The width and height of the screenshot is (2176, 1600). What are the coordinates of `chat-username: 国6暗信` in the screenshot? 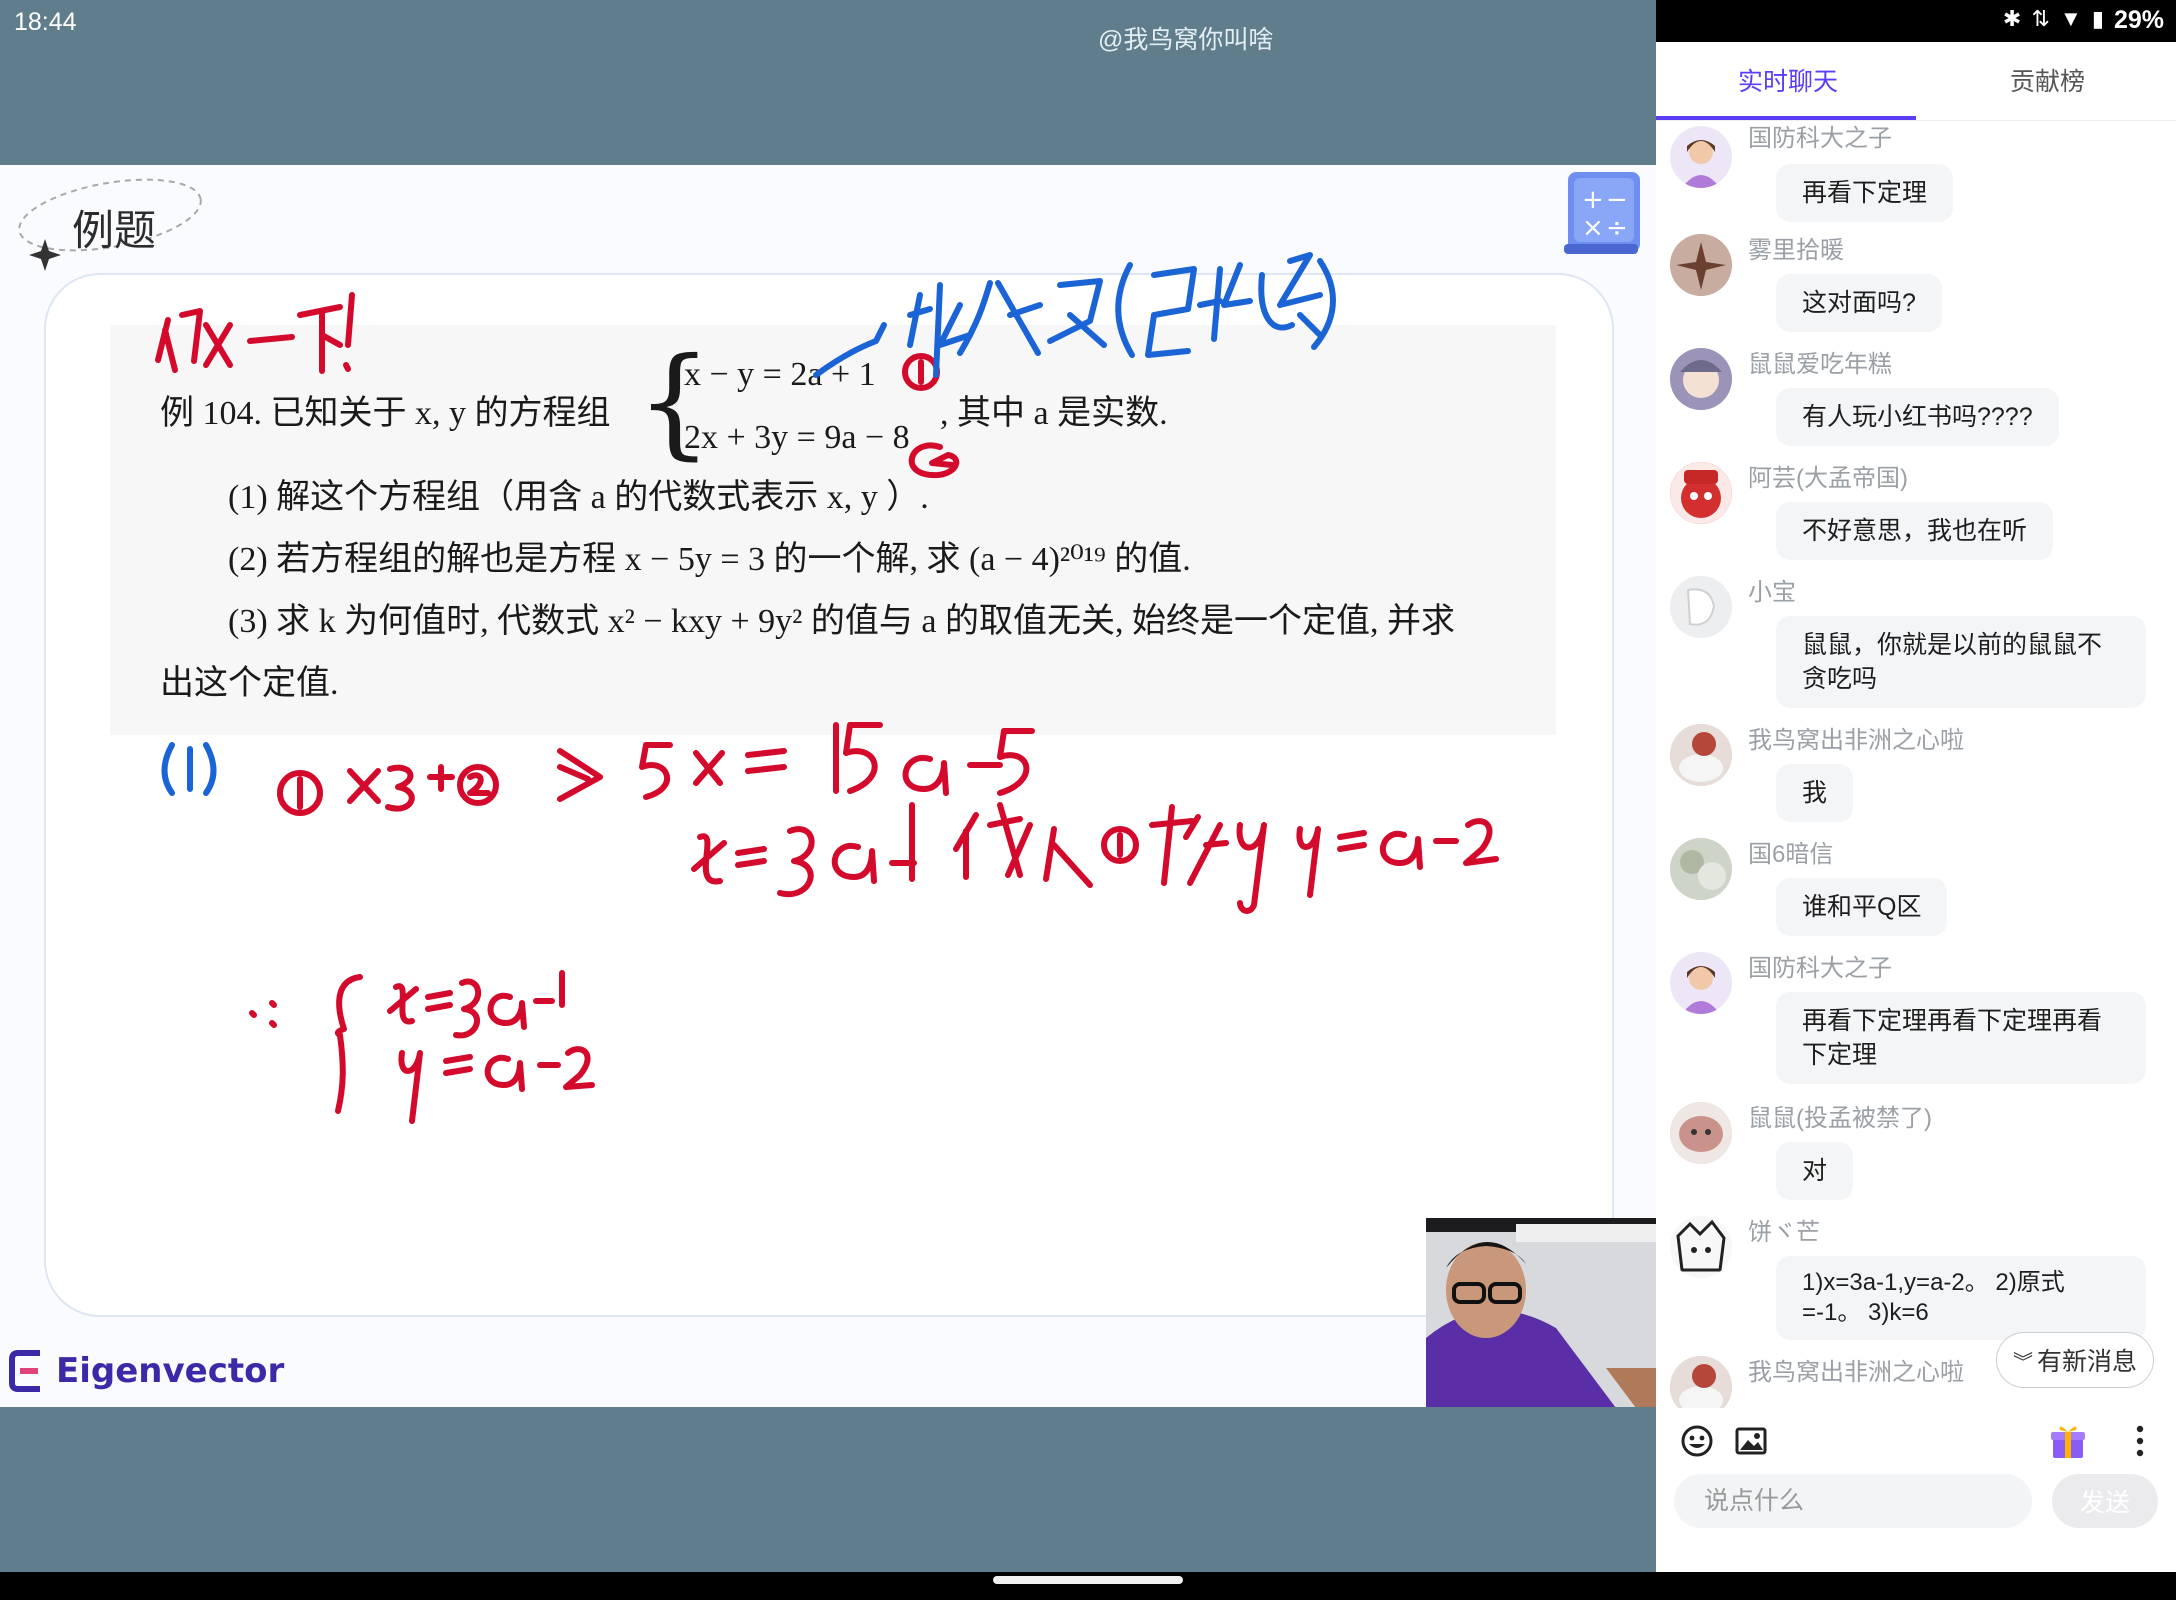 It's located at (1790, 851).